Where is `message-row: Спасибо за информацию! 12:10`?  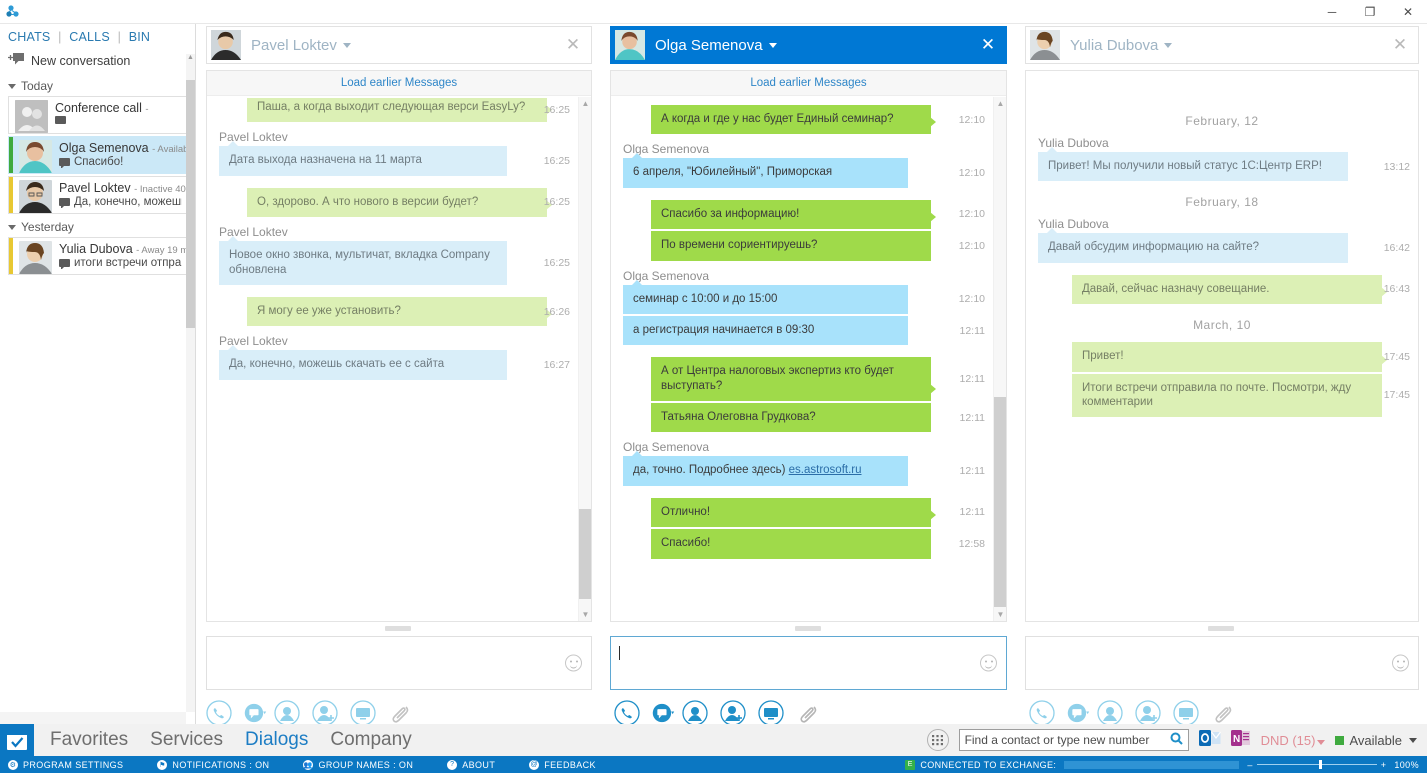 message-row: Спасибо за информацию! 12:10 is located at coordinates (802, 214).